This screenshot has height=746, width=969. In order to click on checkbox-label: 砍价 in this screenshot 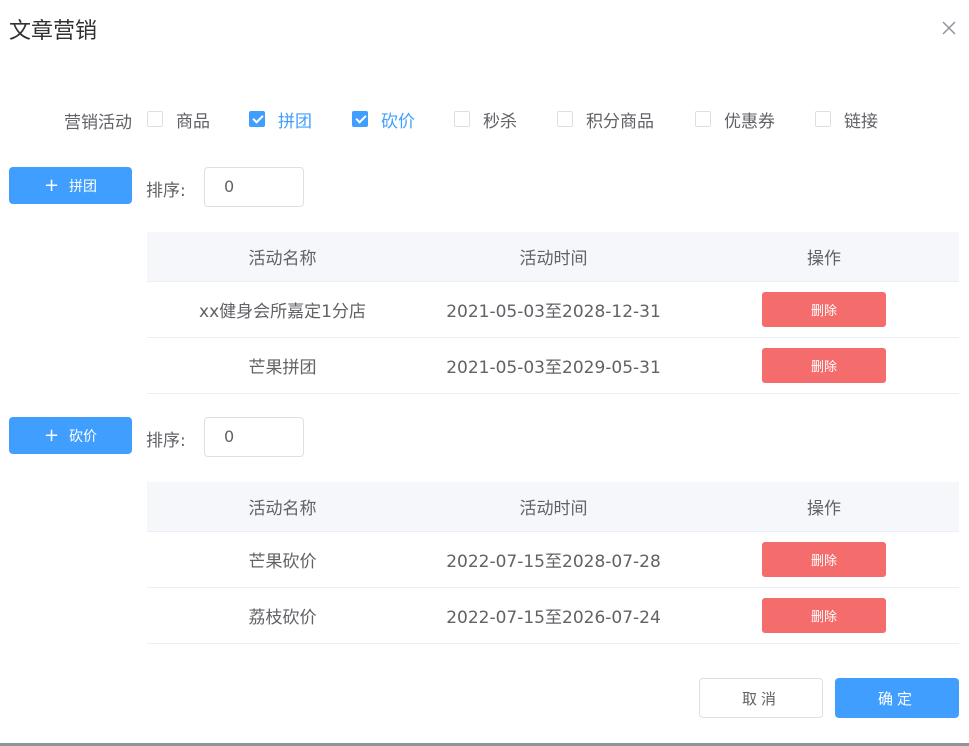, I will do `click(398, 121)`.